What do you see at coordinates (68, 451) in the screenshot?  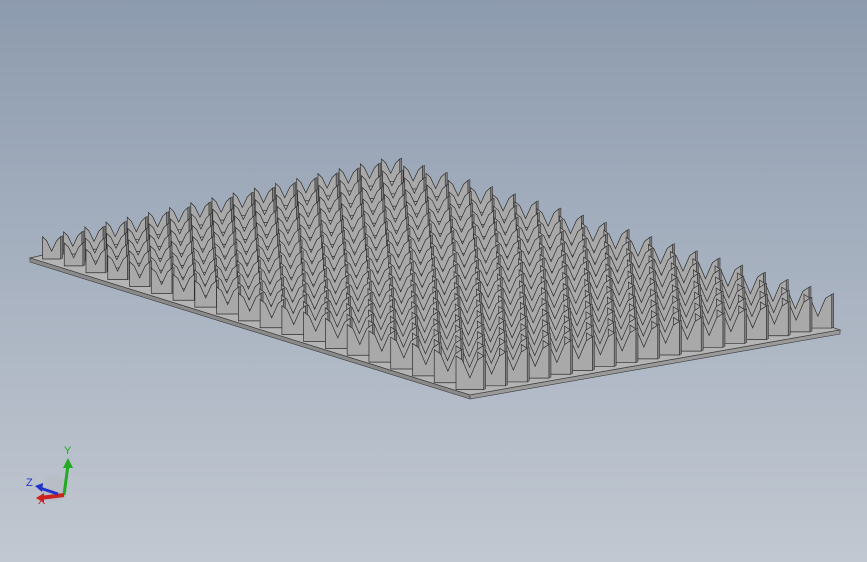 I see `y-axis-label: Y` at bounding box center [68, 451].